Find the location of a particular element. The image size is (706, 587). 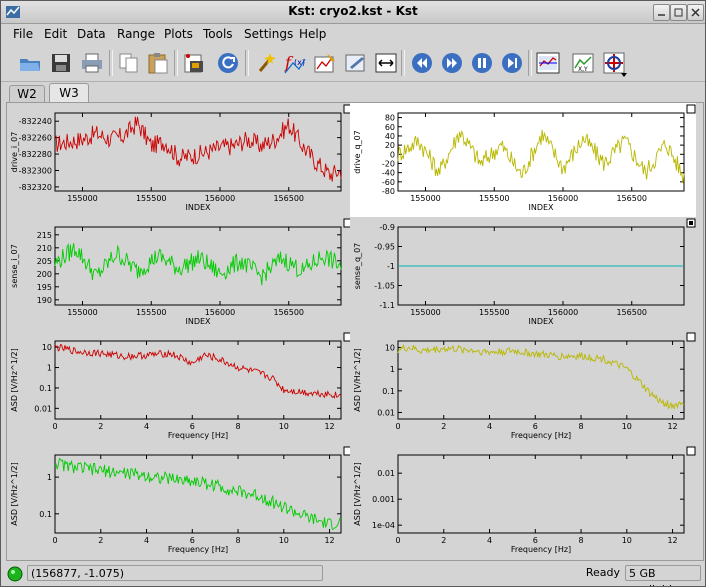

y-tick-label: 1e-04 is located at coordinates (383, 525).